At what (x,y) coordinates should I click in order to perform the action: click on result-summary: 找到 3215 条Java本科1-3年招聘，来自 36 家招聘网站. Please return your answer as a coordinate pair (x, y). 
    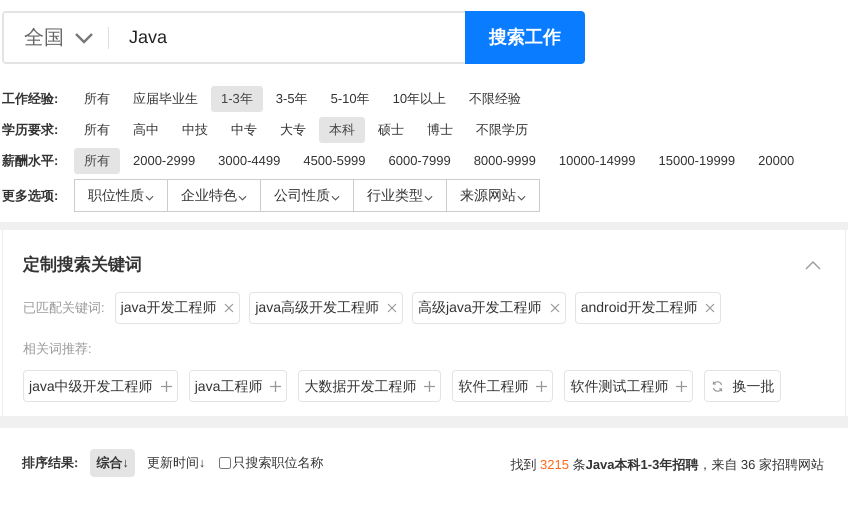
    Looking at the image, I should click on (667, 465).